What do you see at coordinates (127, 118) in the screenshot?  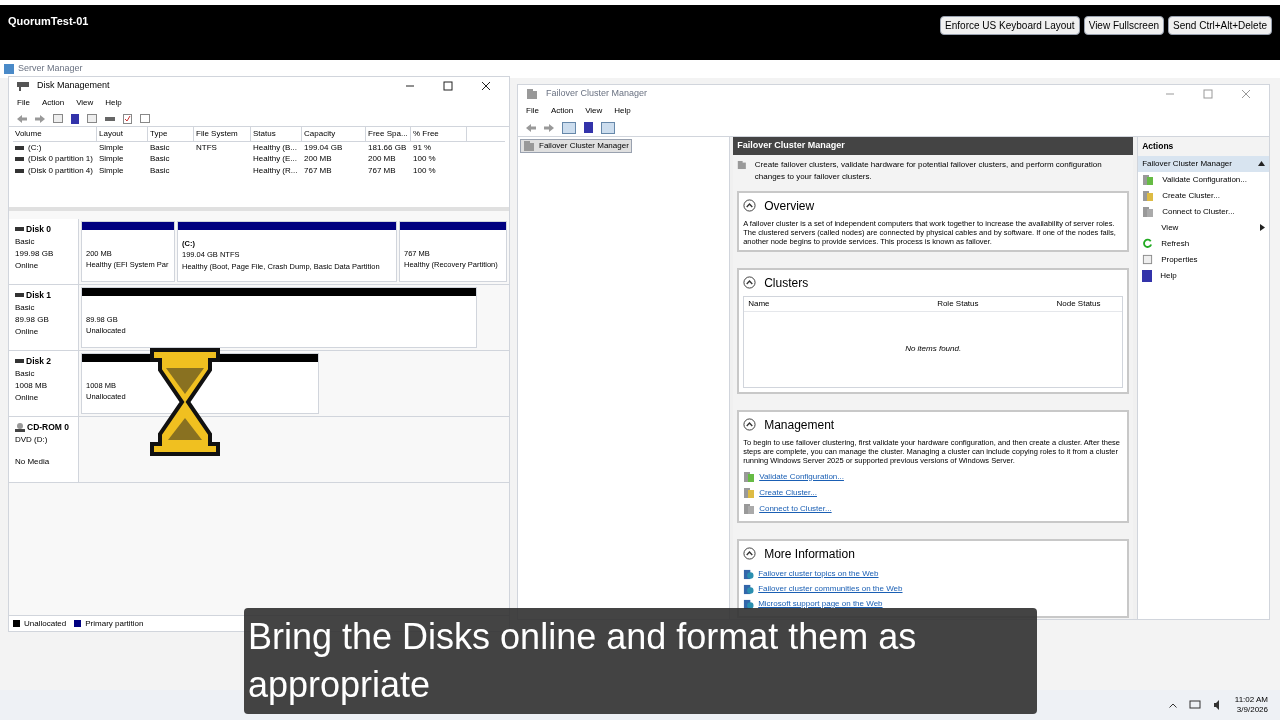 I see `check-icon` at bounding box center [127, 118].